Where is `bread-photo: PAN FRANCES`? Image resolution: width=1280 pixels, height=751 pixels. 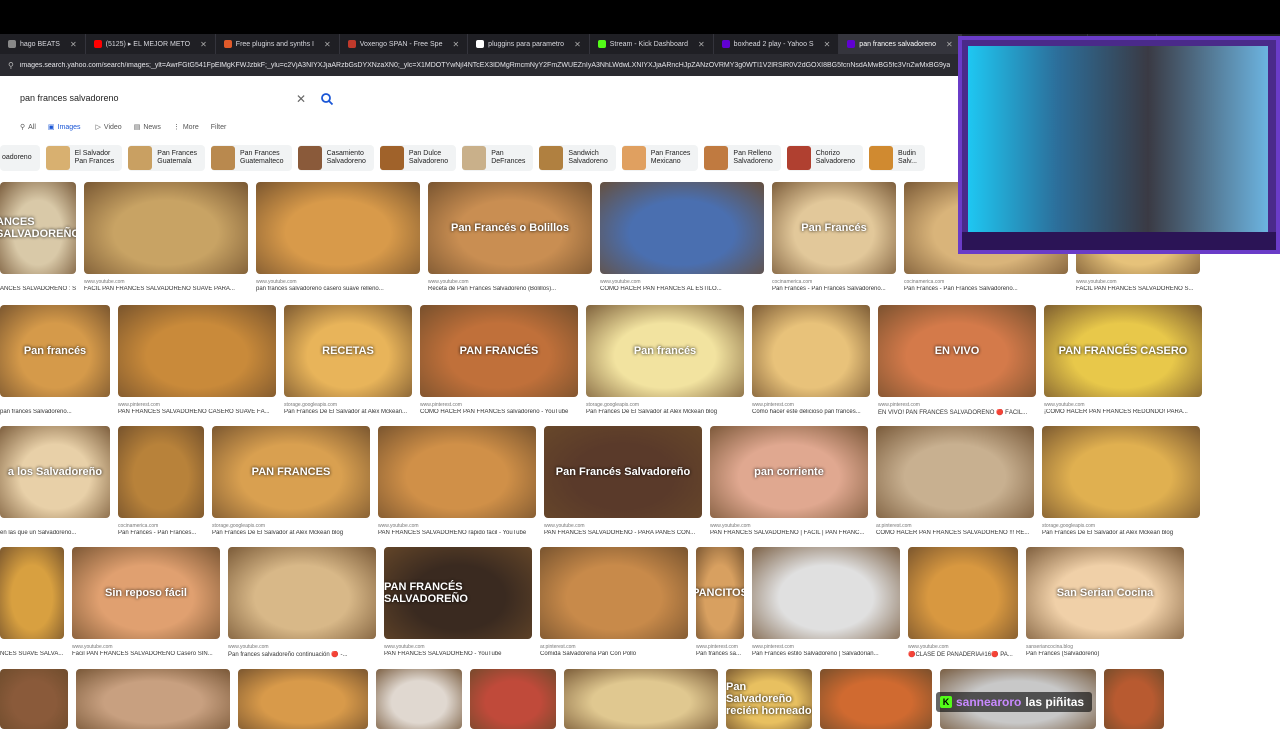
bread-photo: PAN FRANCES is located at coordinates (291, 472).